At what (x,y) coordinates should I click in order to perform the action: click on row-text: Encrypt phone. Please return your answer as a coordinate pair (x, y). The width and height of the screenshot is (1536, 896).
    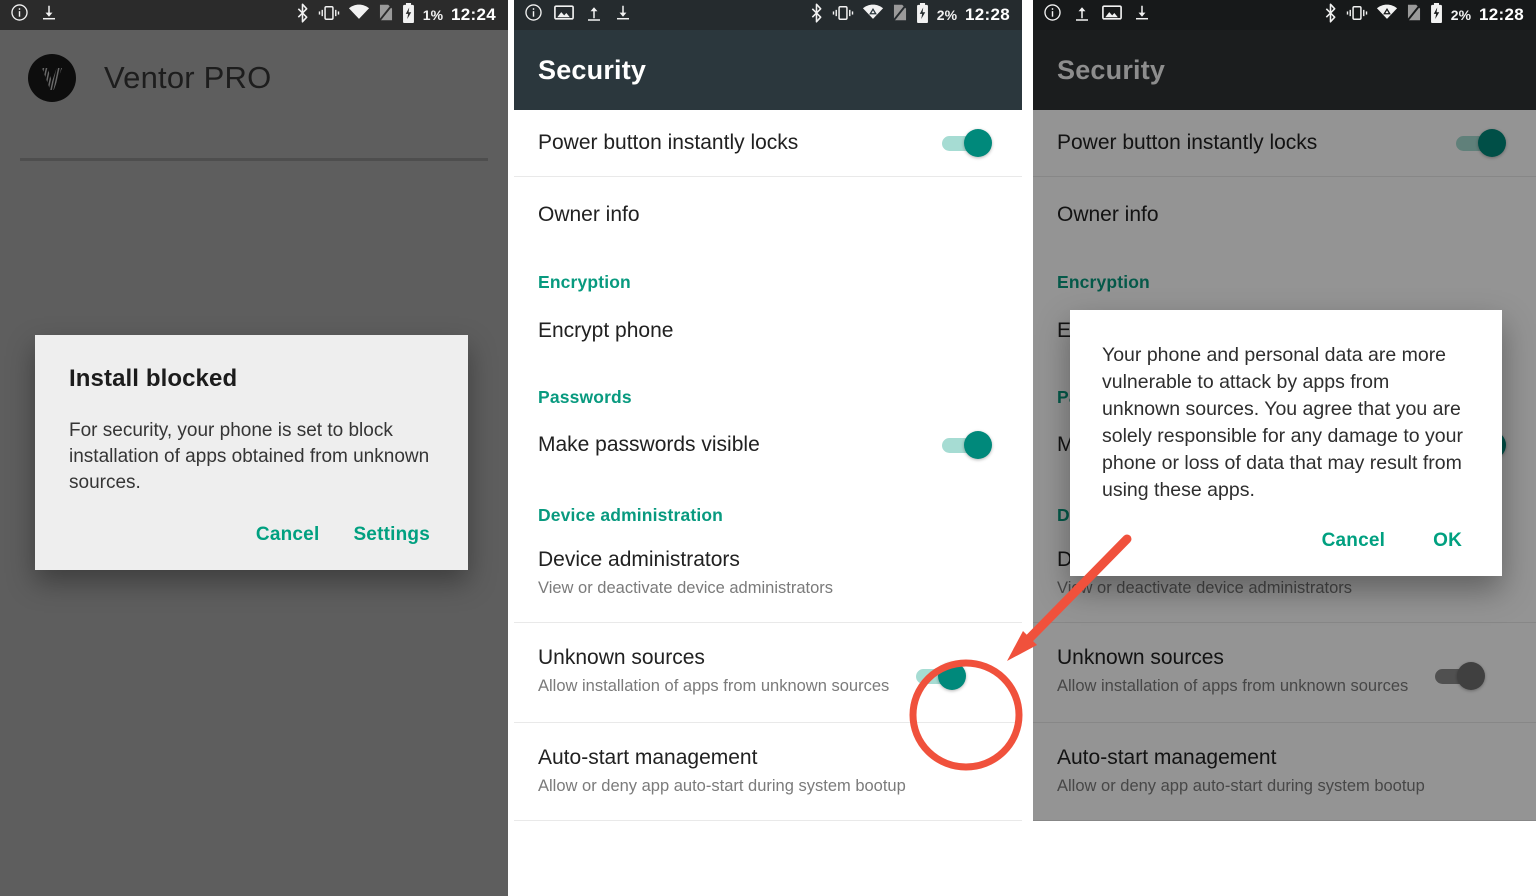
    Looking at the image, I should click on (768, 331).